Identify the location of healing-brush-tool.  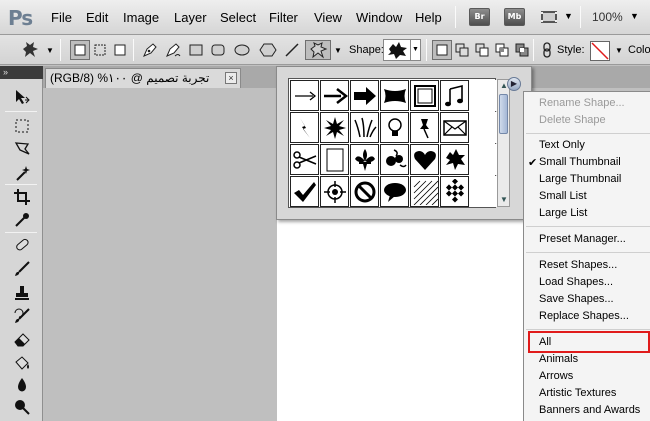
(22, 245).